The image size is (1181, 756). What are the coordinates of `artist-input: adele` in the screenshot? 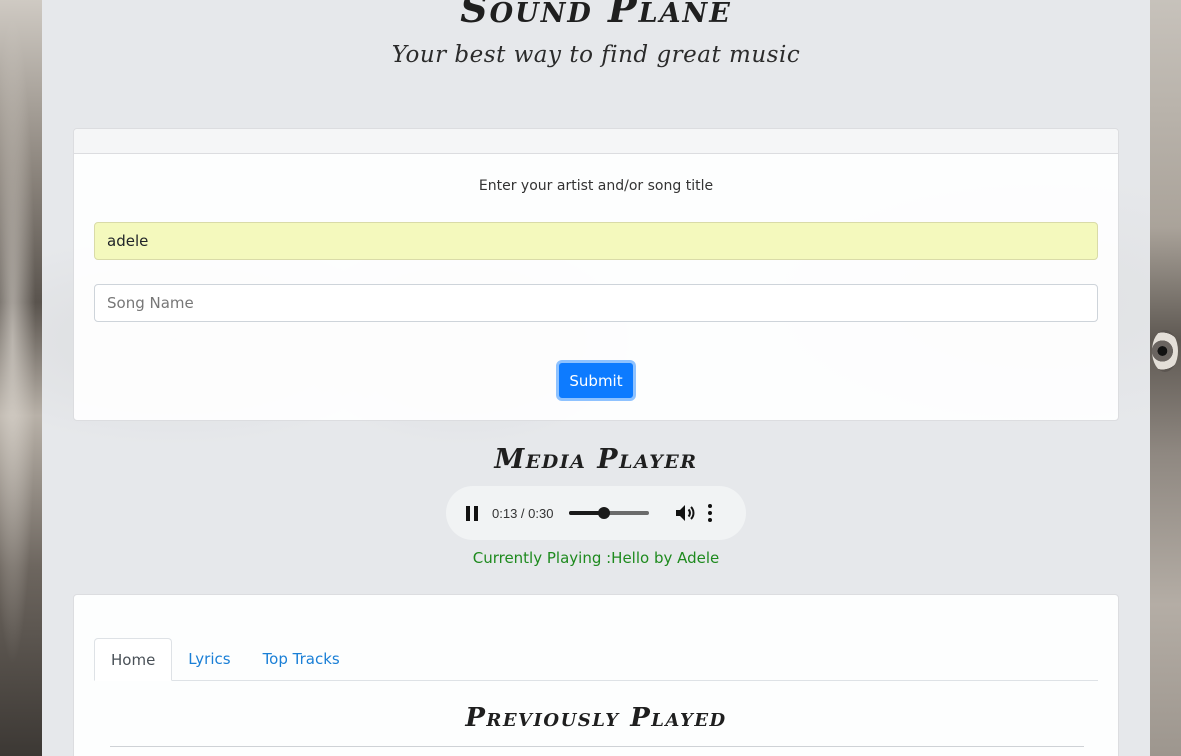 It's located at (596, 241).